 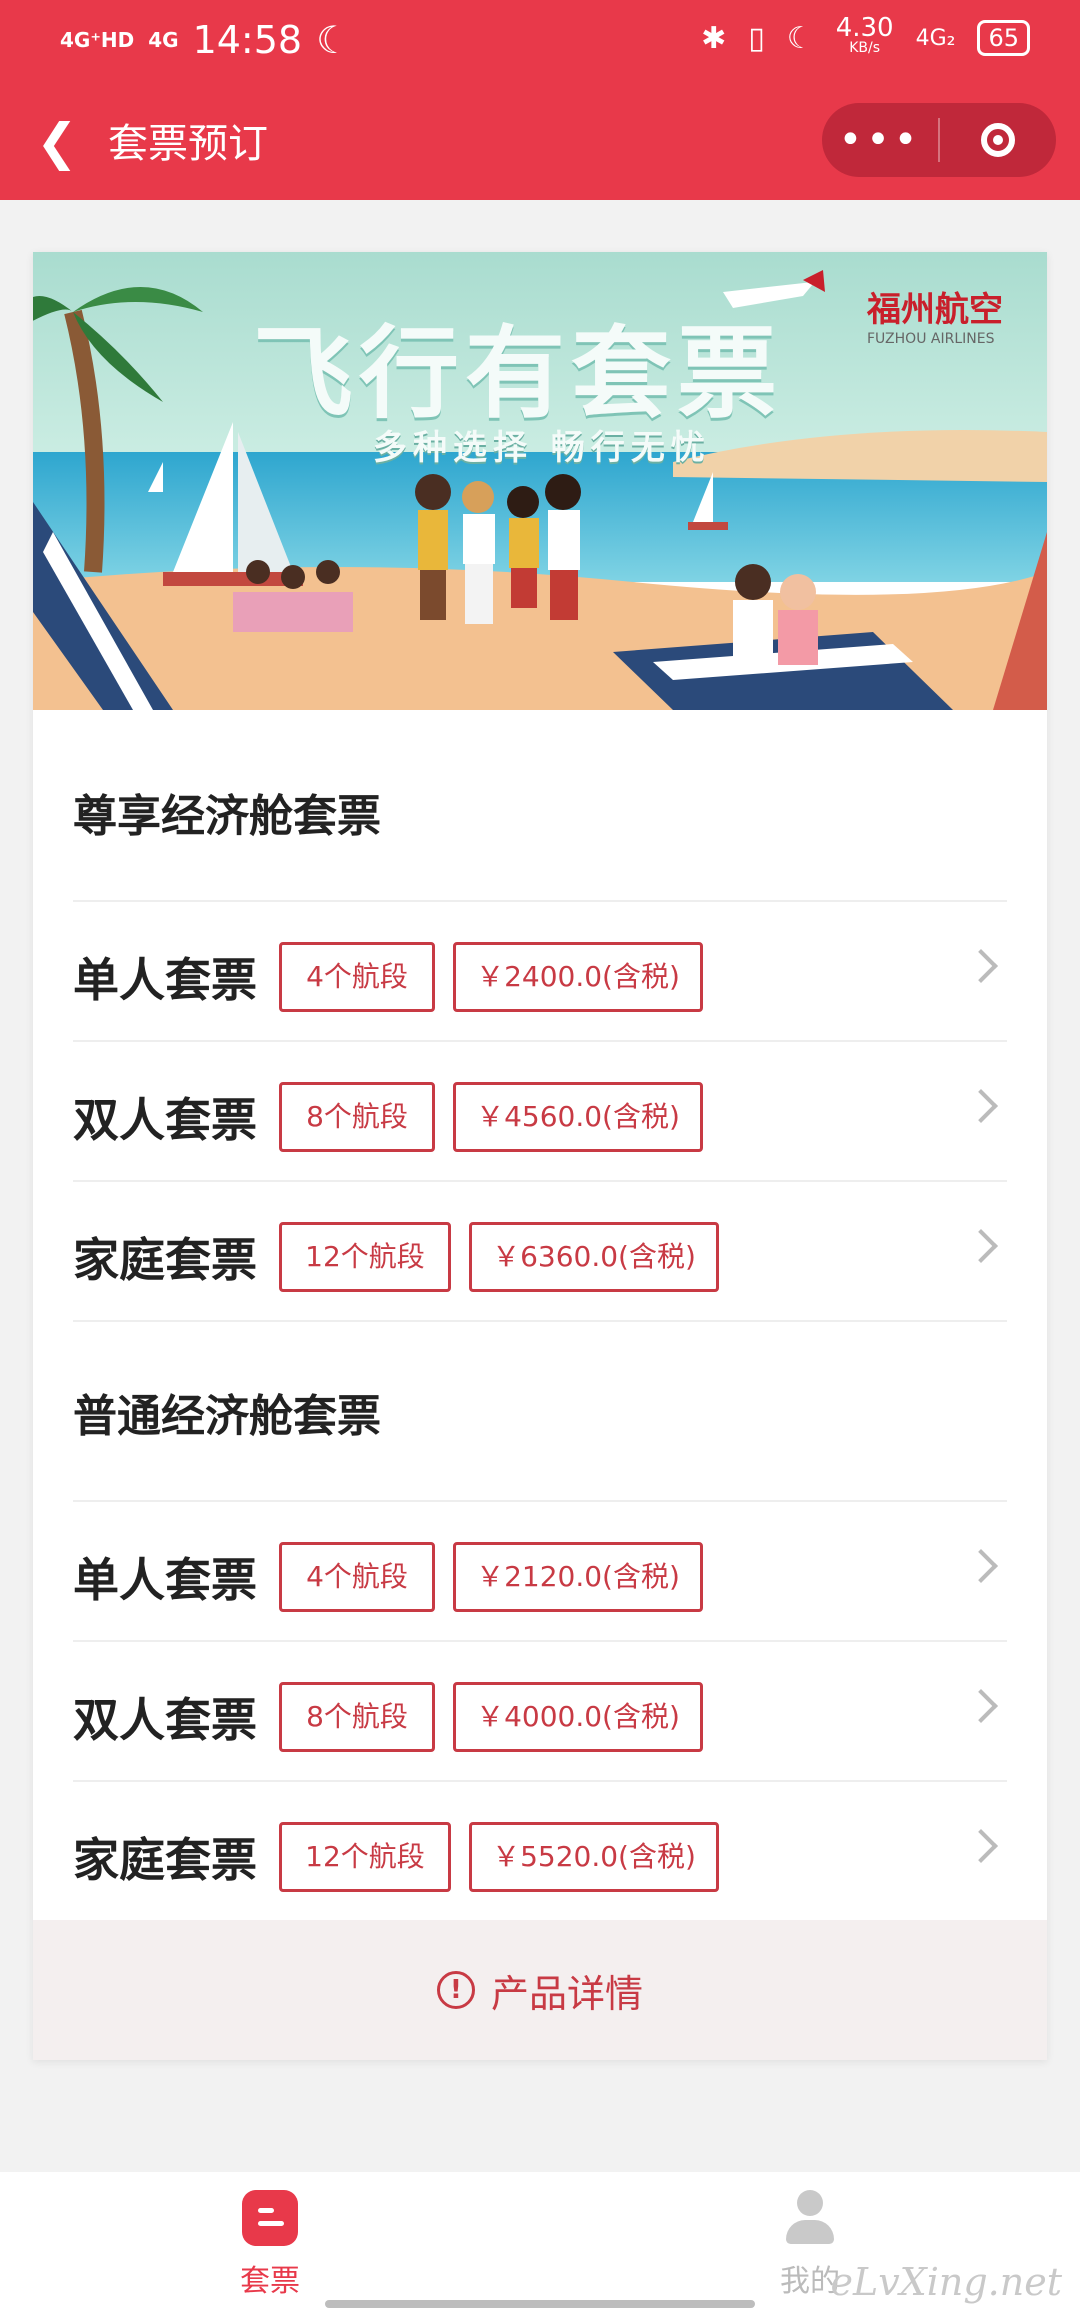 I want to click on person-icon, so click(x=810, y=2218).